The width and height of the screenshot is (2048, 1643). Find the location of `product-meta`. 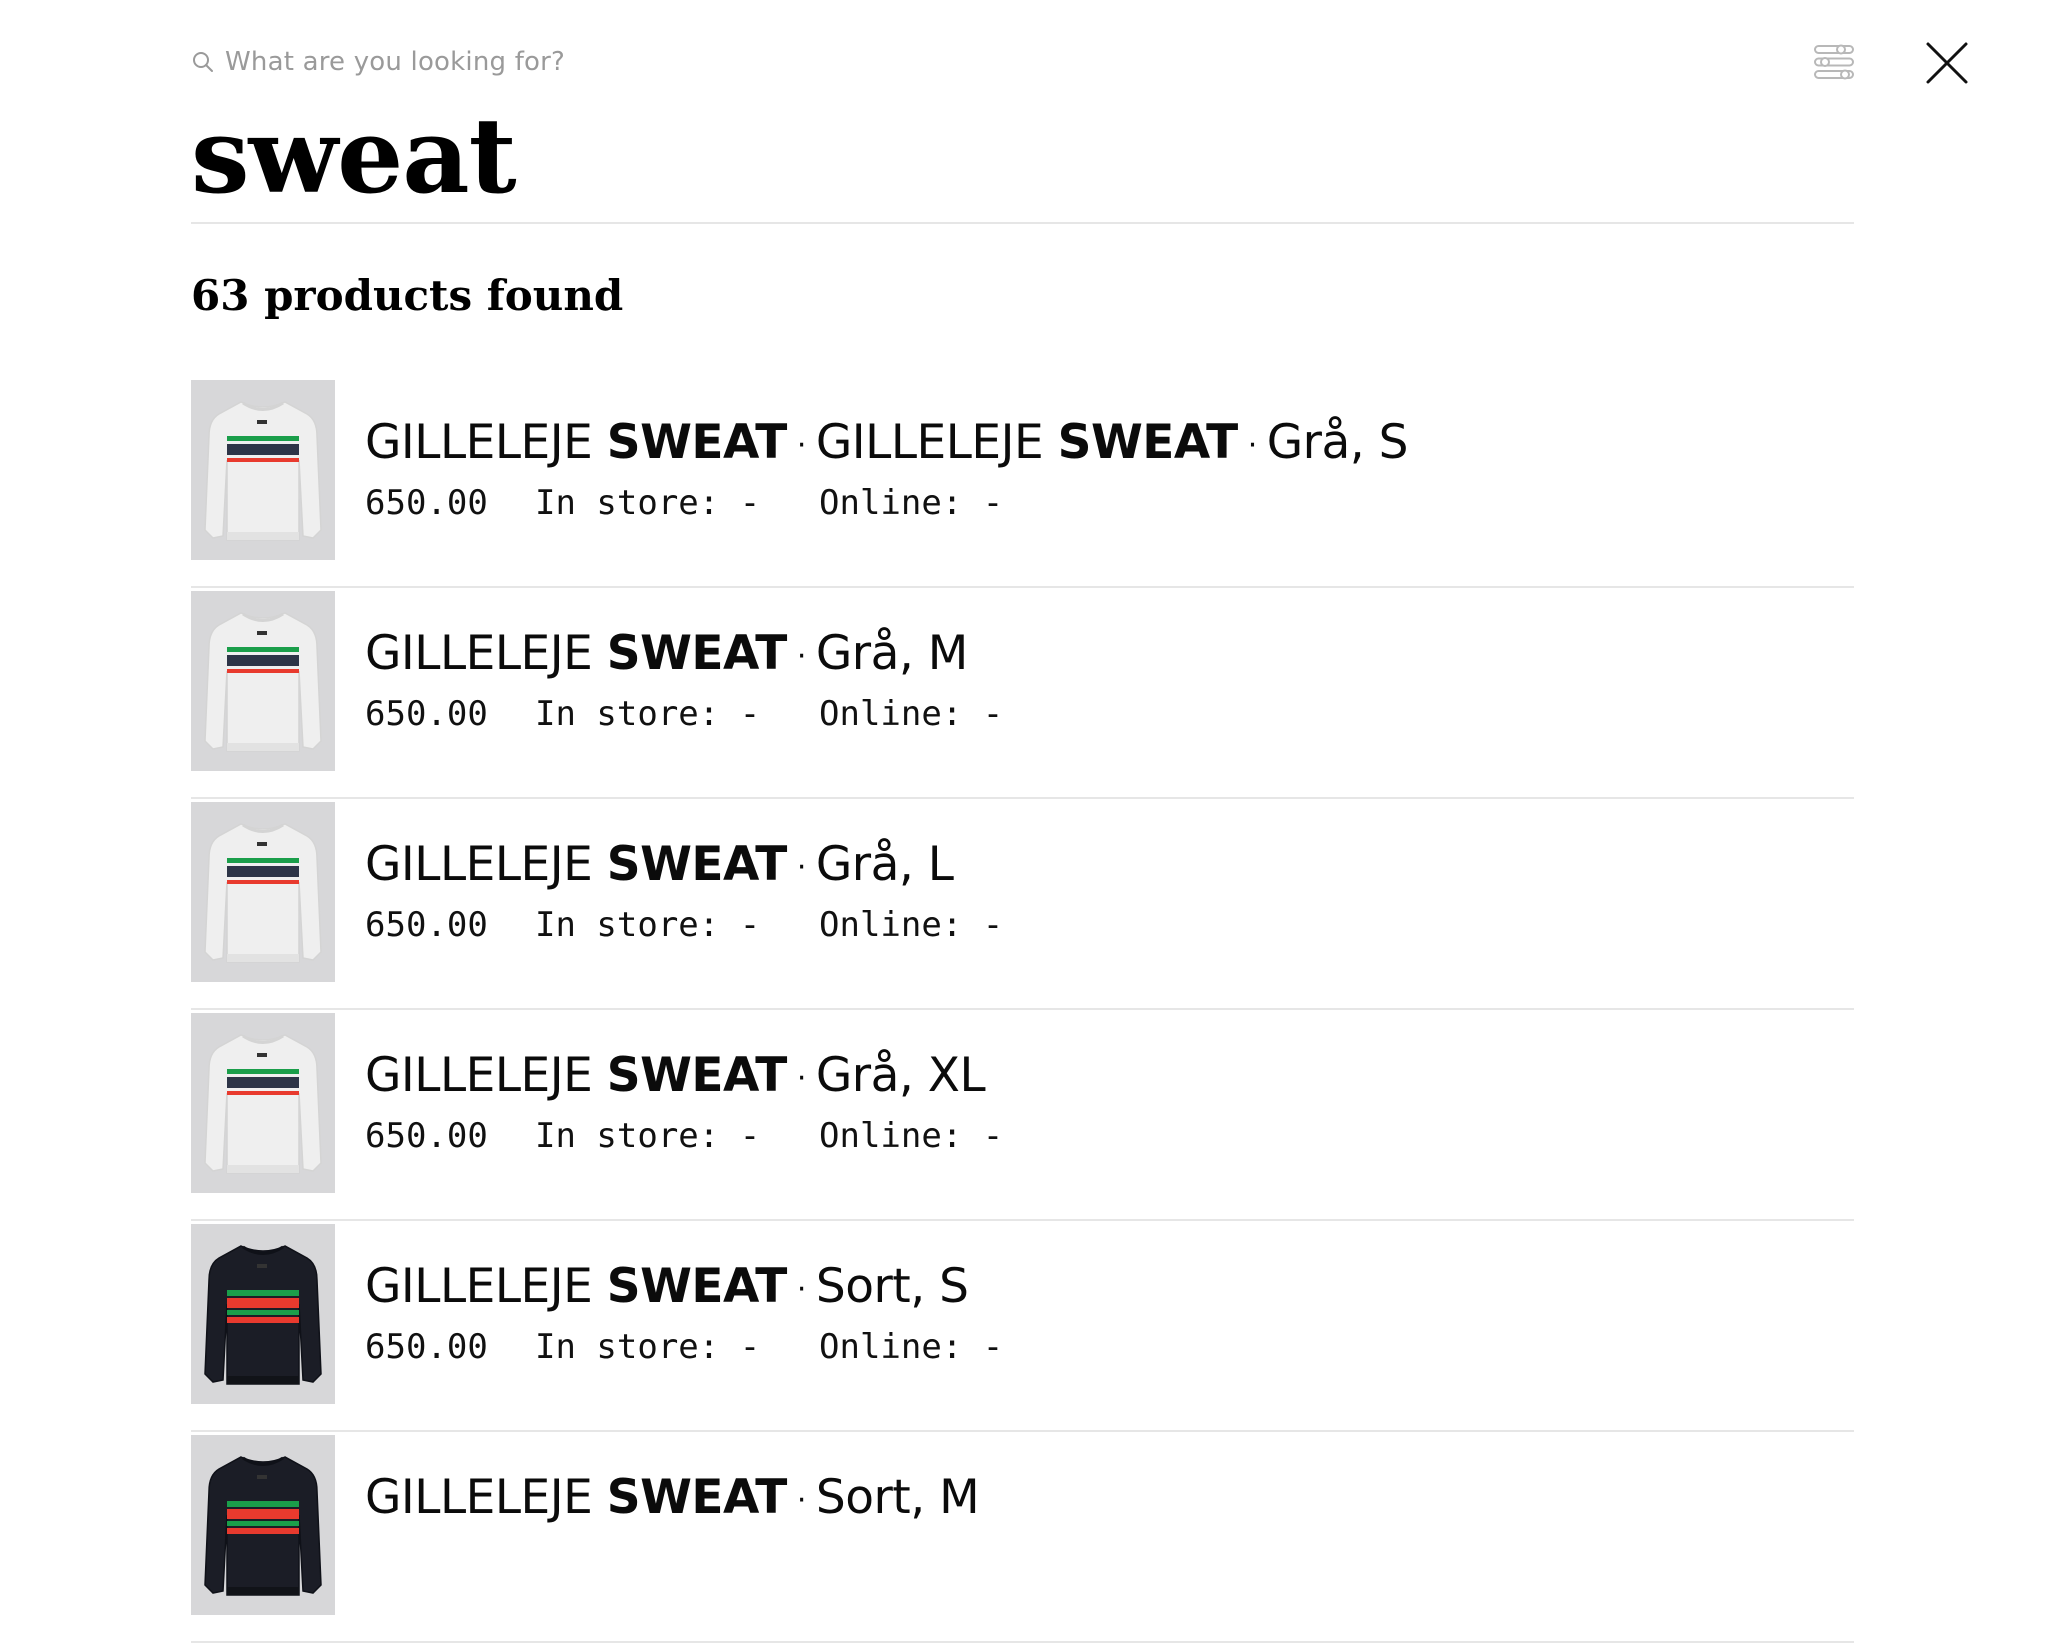

product-meta is located at coordinates (592, 1558).